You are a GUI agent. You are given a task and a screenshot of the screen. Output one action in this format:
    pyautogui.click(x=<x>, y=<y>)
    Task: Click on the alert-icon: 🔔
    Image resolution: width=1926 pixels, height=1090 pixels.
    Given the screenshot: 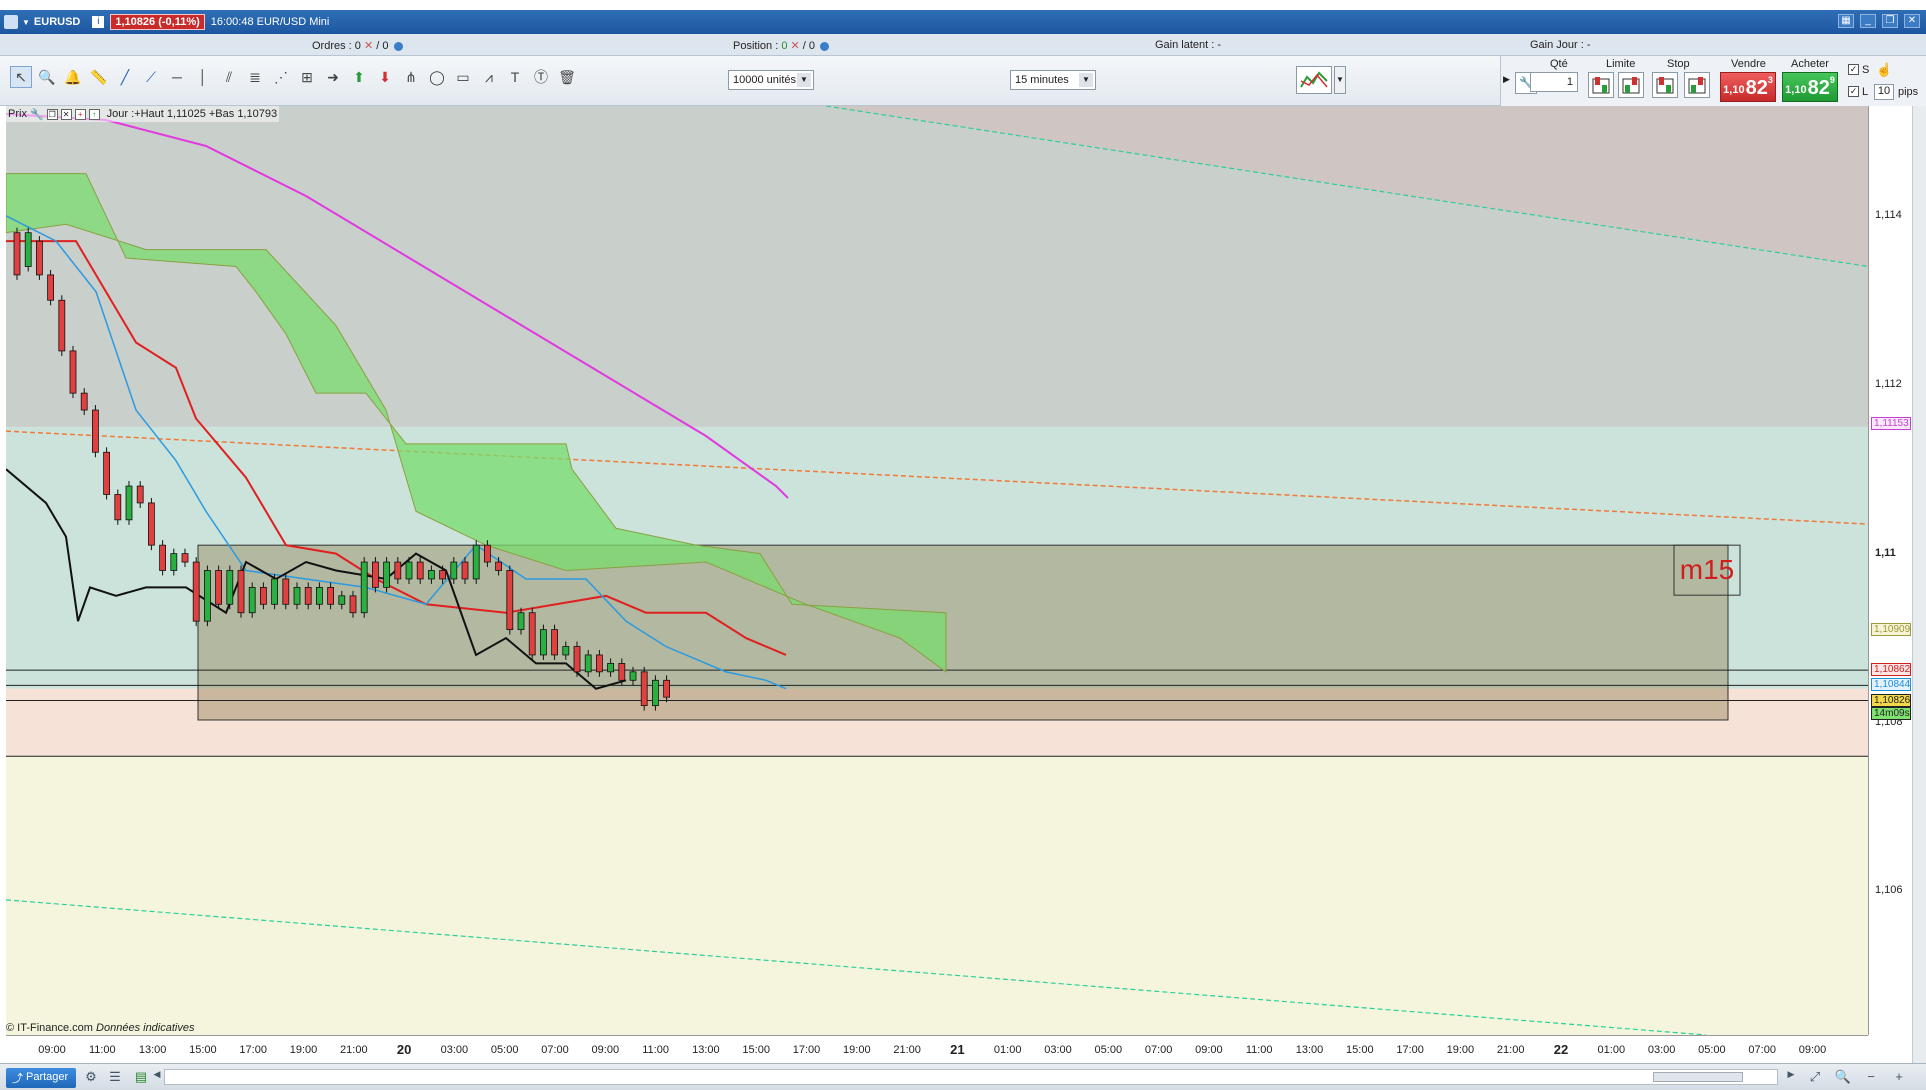 What is the action you would take?
    pyautogui.click(x=73, y=77)
    